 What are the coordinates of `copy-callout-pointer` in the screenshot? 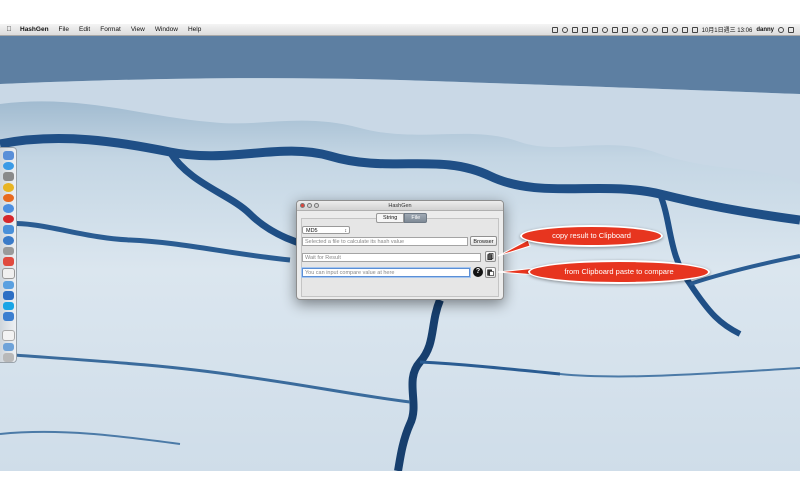 It's located at (514, 248).